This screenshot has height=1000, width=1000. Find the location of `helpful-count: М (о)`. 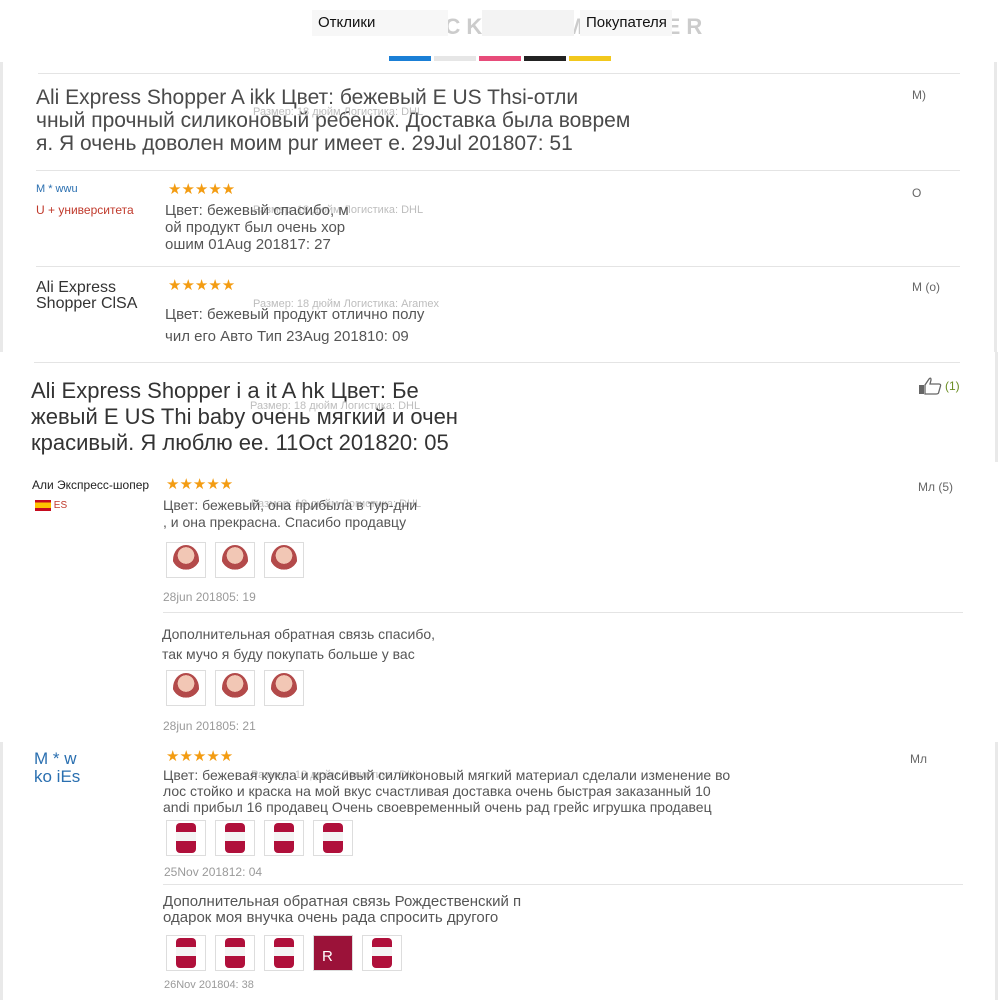

helpful-count: М (о) is located at coordinates (926, 287).